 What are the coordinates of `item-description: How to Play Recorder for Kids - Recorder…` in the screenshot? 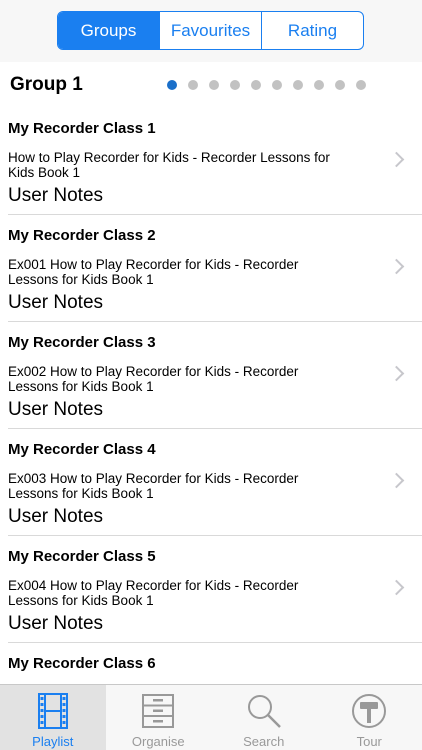 It's located at (169, 165).